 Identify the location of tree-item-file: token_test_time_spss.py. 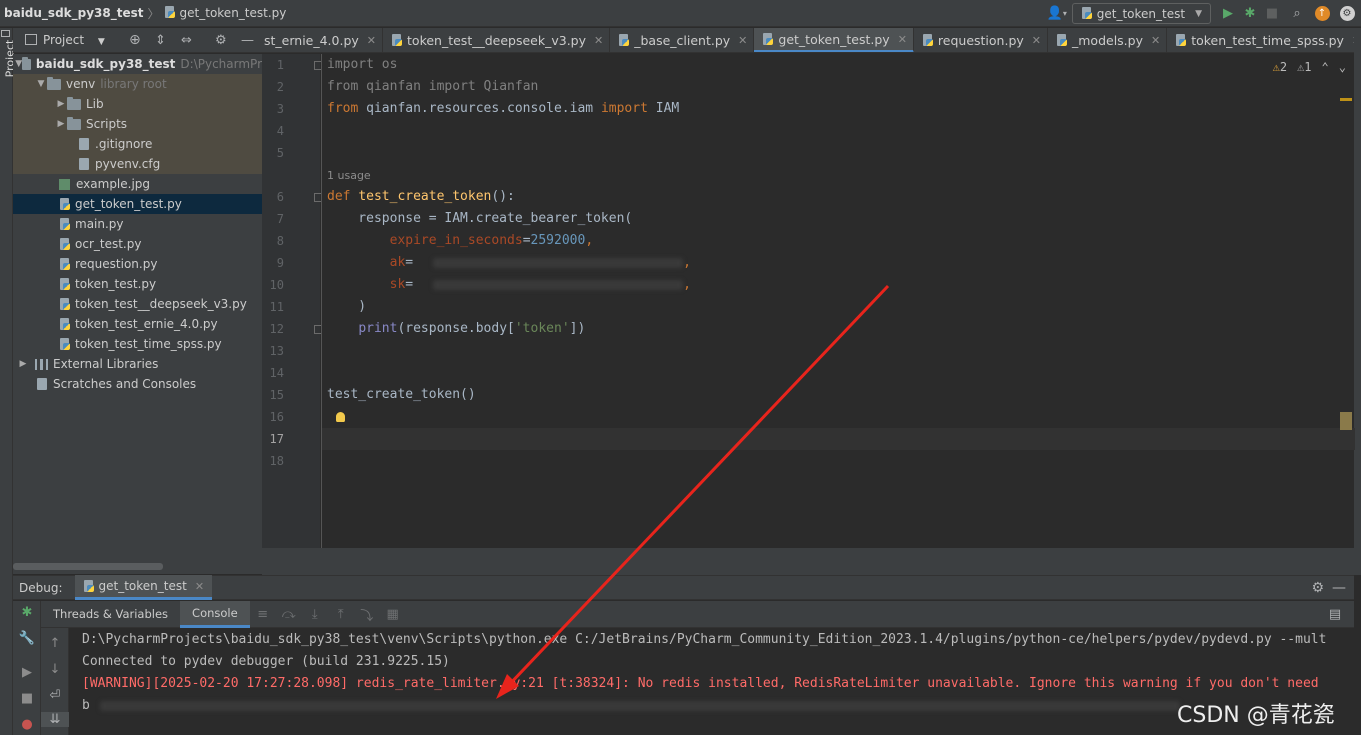
(137, 344).